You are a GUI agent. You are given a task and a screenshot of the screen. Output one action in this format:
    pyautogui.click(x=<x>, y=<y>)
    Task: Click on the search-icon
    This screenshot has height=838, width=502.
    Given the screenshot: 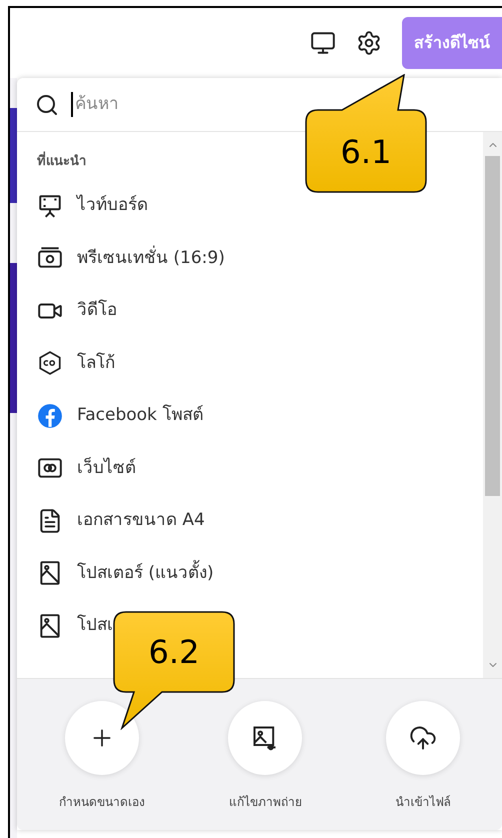 What is the action you would take?
    pyautogui.click(x=47, y=104)
    